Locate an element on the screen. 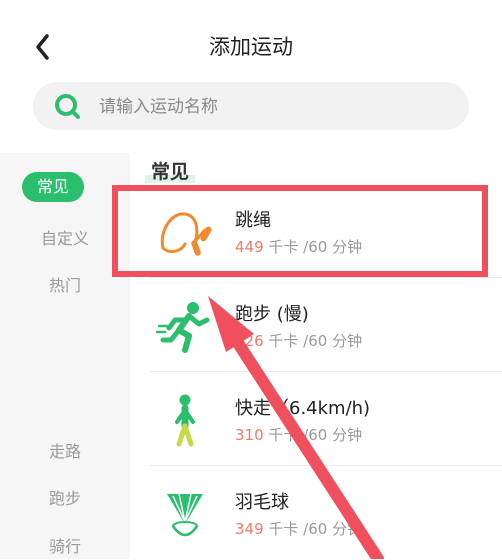 The height and width of the screenshot is (560, 502). sidebar-item-running: 跑步 is located at coordinates (65, 497).